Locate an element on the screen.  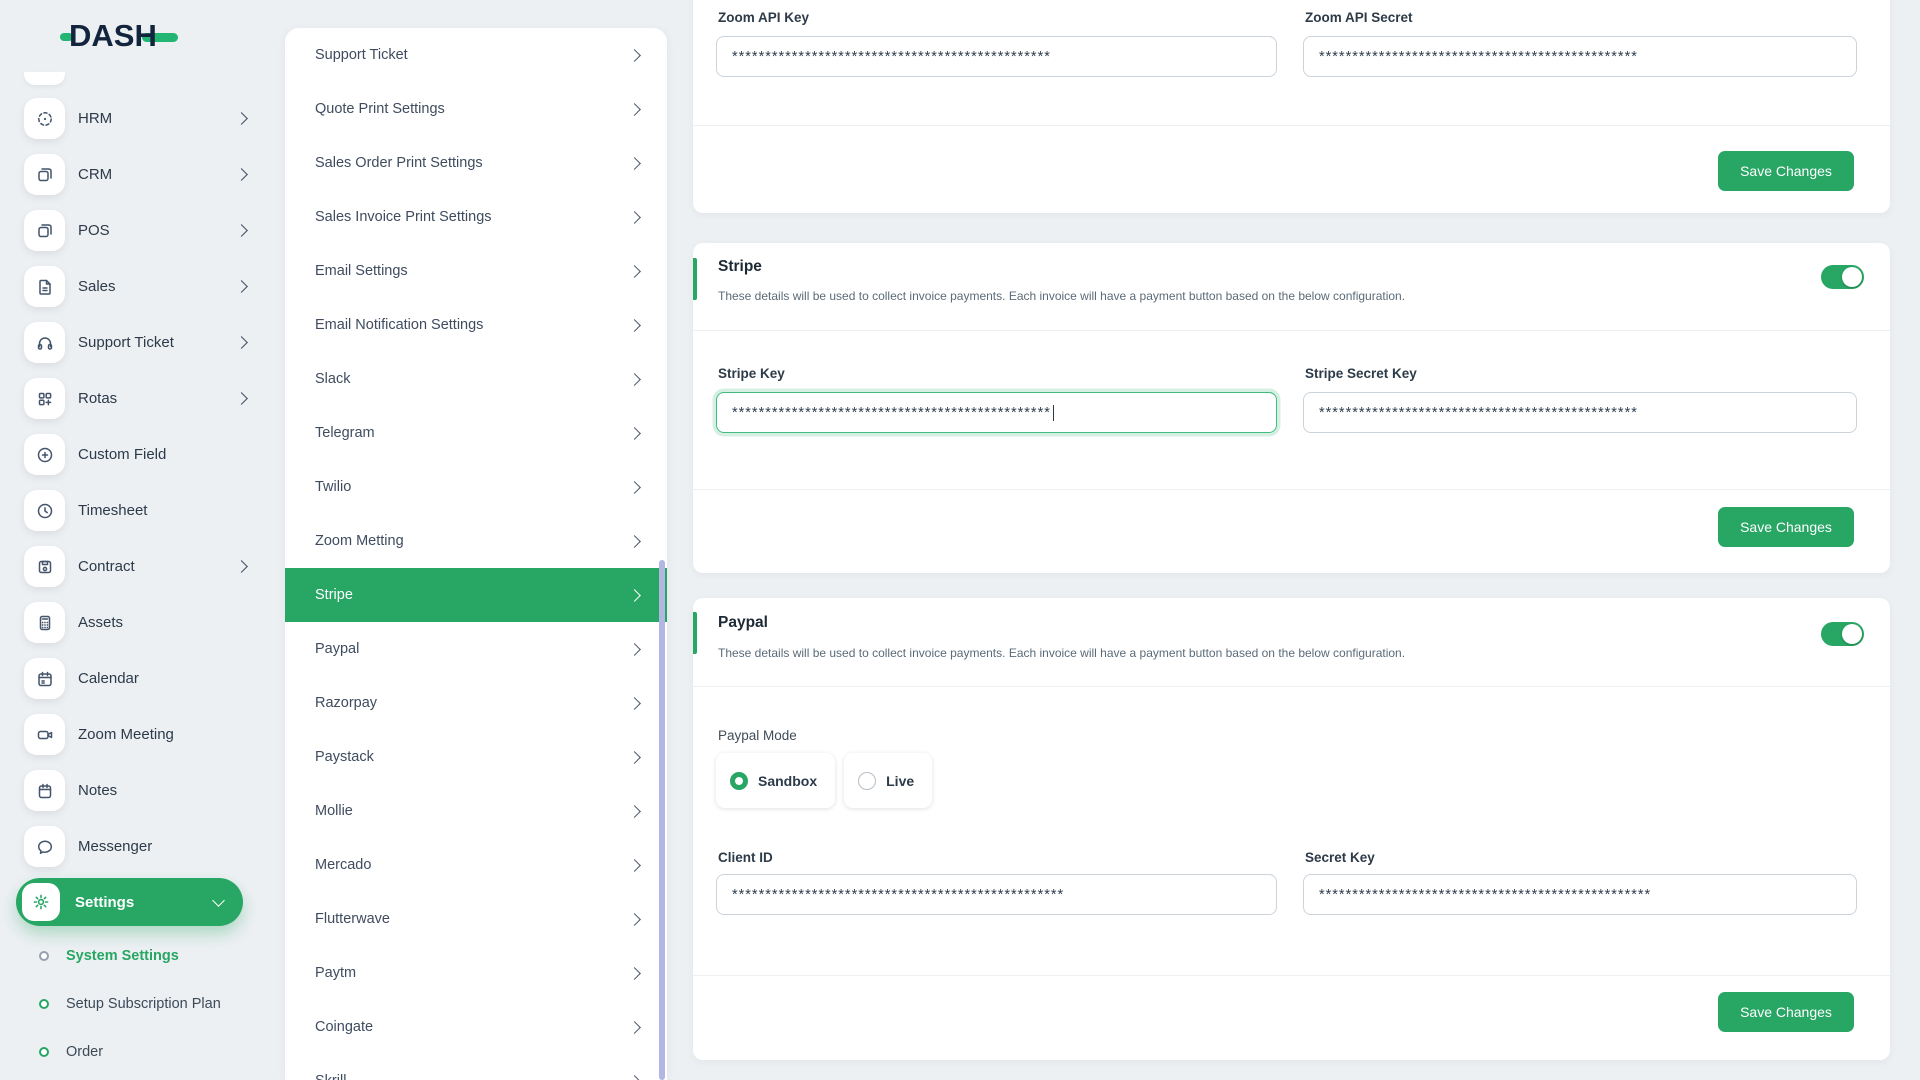
sidebar-item-messenger: Messenger is located at coordinates (135, 846).